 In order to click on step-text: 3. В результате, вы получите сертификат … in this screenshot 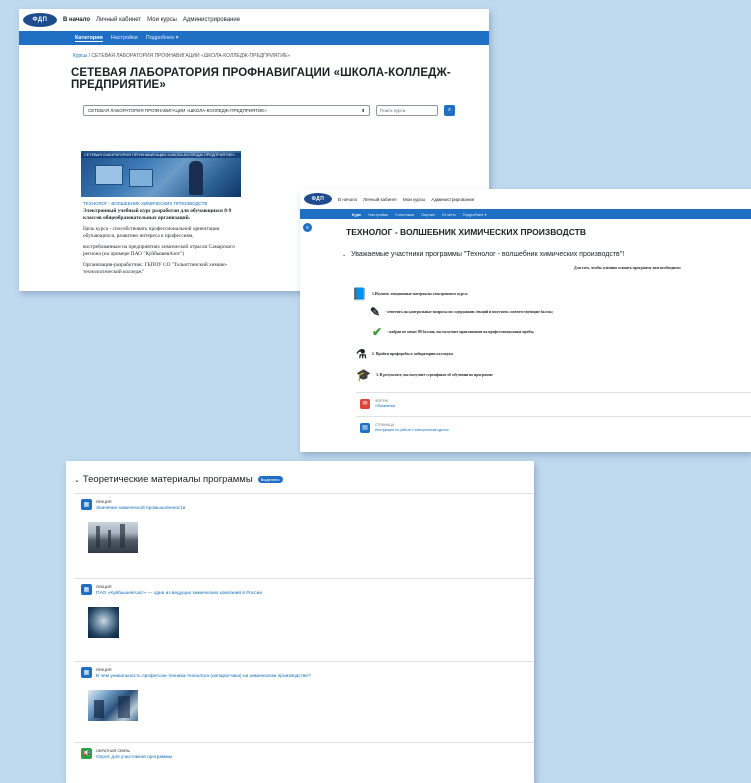, I will do `click(434, 375)`.